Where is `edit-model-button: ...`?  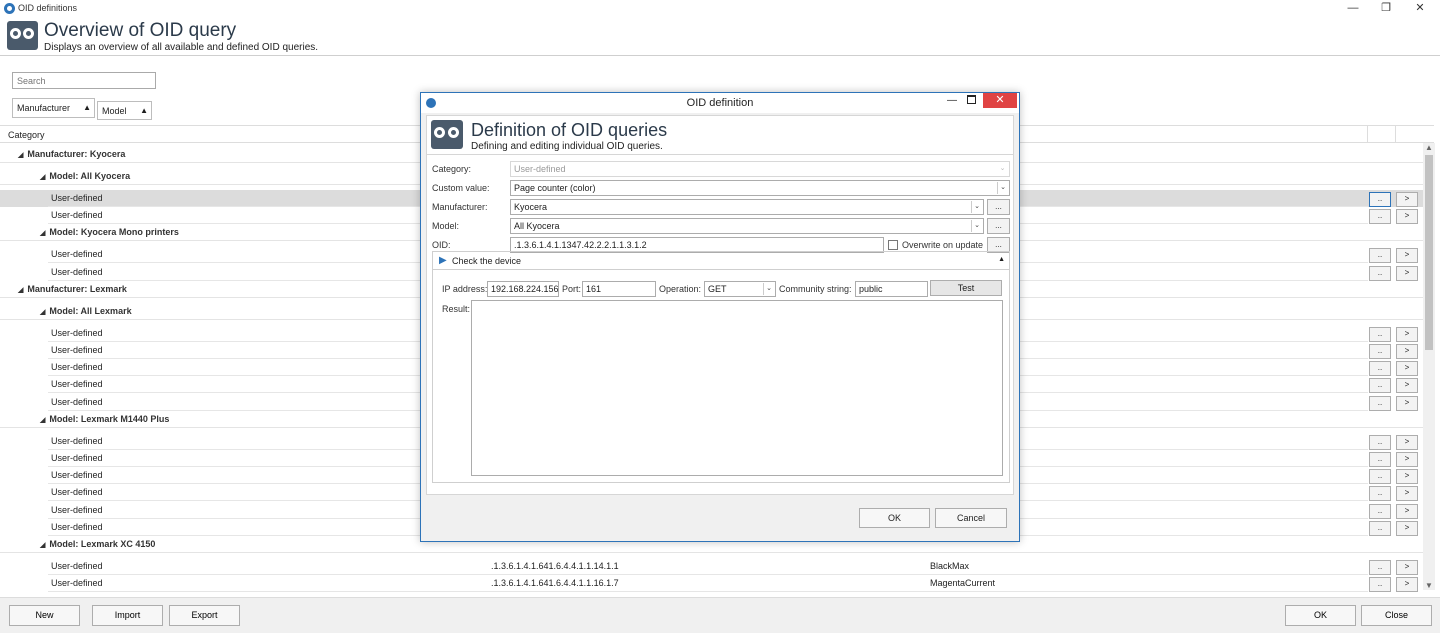
edit-model-button: ... is located at coordinates (998, 226).